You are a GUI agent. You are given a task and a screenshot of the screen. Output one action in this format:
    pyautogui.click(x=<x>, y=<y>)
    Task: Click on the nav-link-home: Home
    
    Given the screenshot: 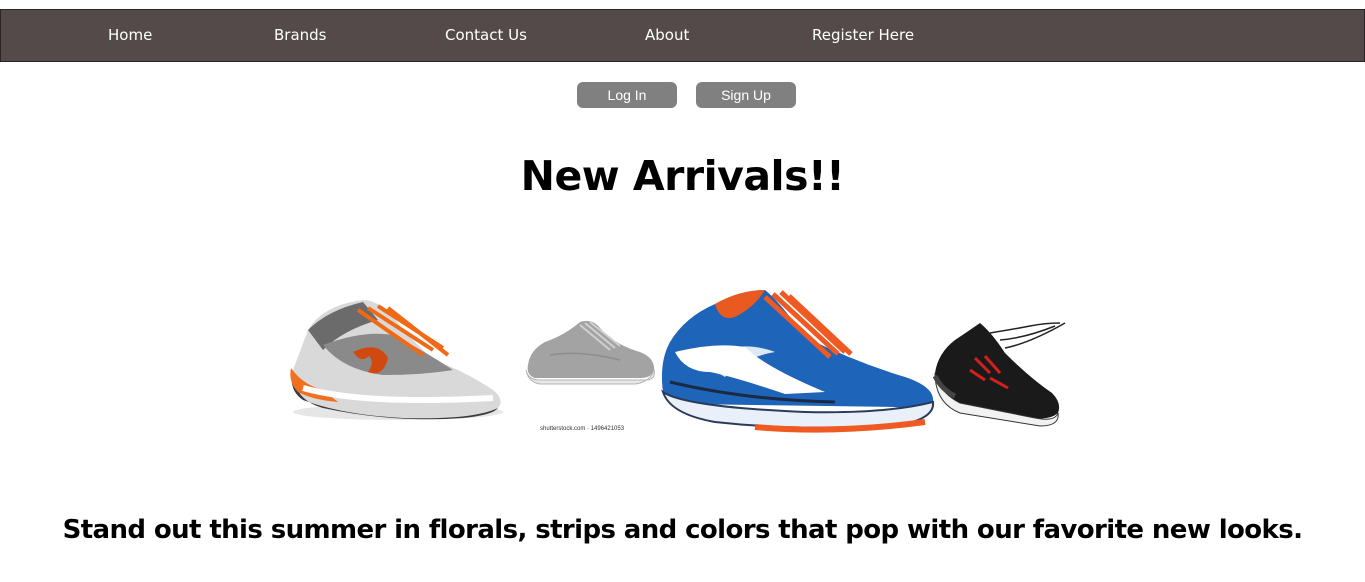 What is the action you would take?
    pyautogui.click(x=130, y=35)
    